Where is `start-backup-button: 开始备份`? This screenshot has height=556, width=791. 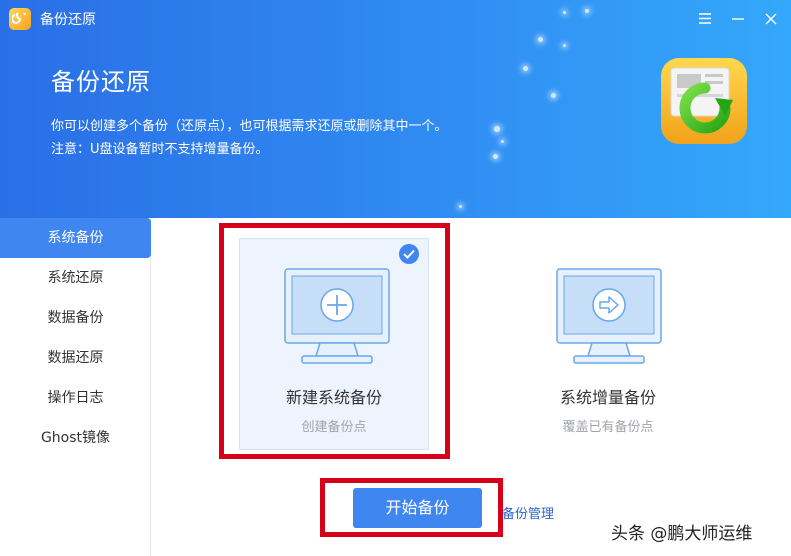
start-backup-button: 开始备份 is located at coordinates (417, 508).